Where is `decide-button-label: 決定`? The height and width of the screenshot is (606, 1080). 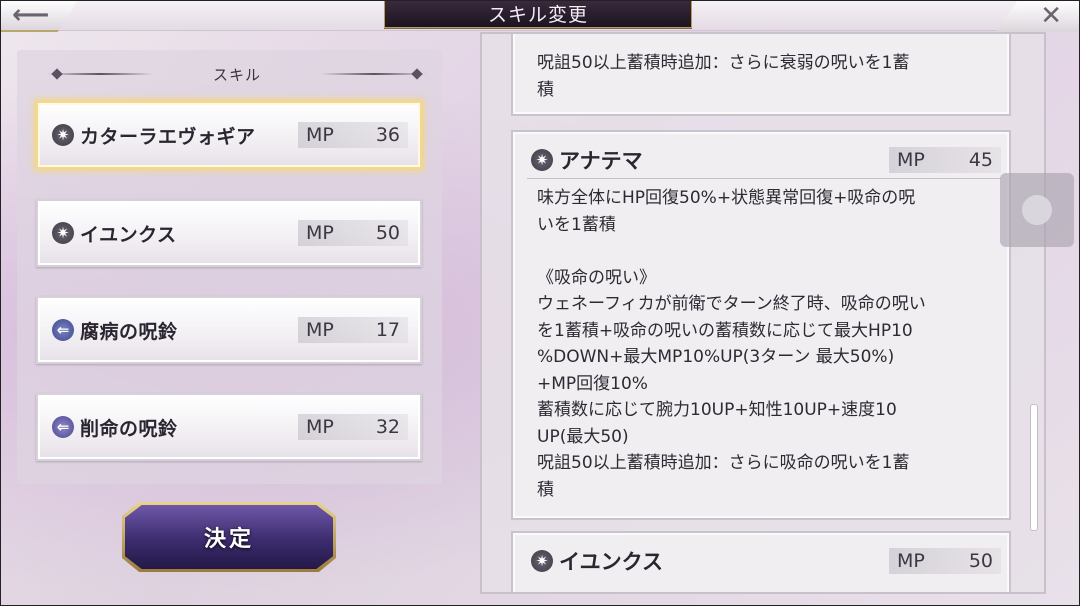
decide-button-label: 決定 is located at coordinates (228, 539).